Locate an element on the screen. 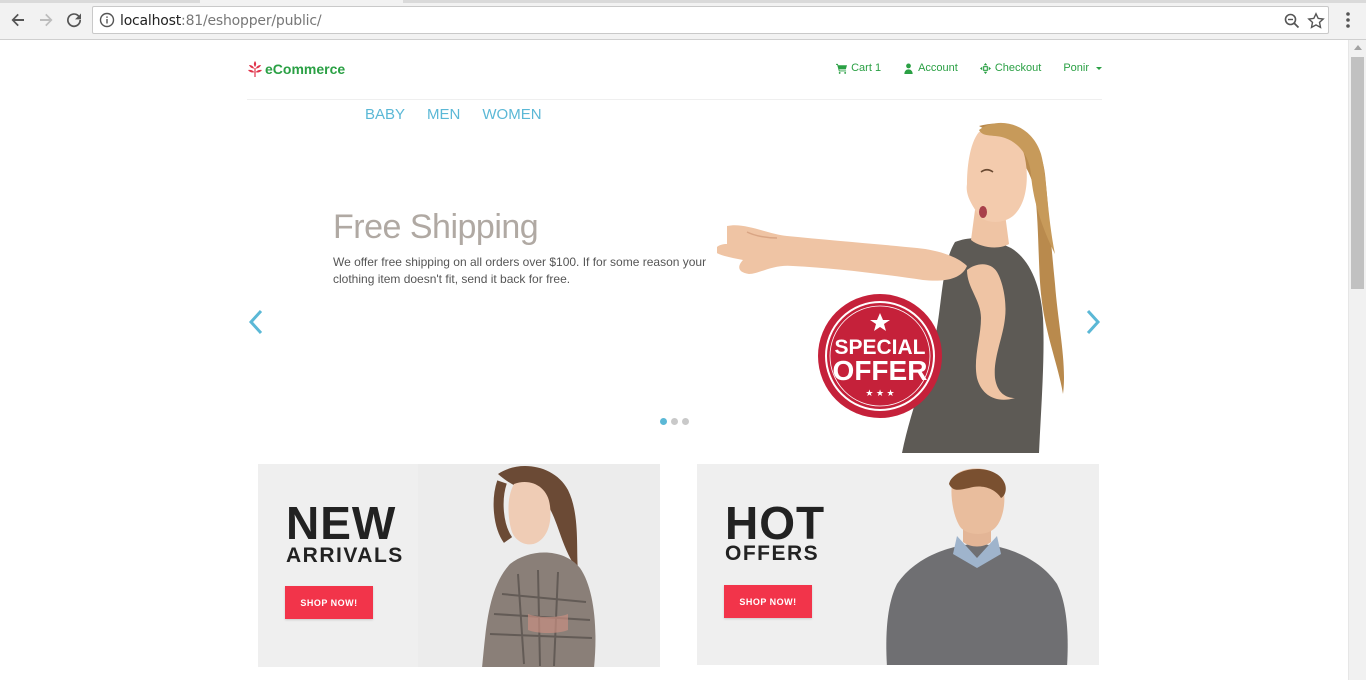 Image resolution: width=1366 pixels, height=680 pixels. nav-user-label: Ponir is located at coordinates (1076, 68).